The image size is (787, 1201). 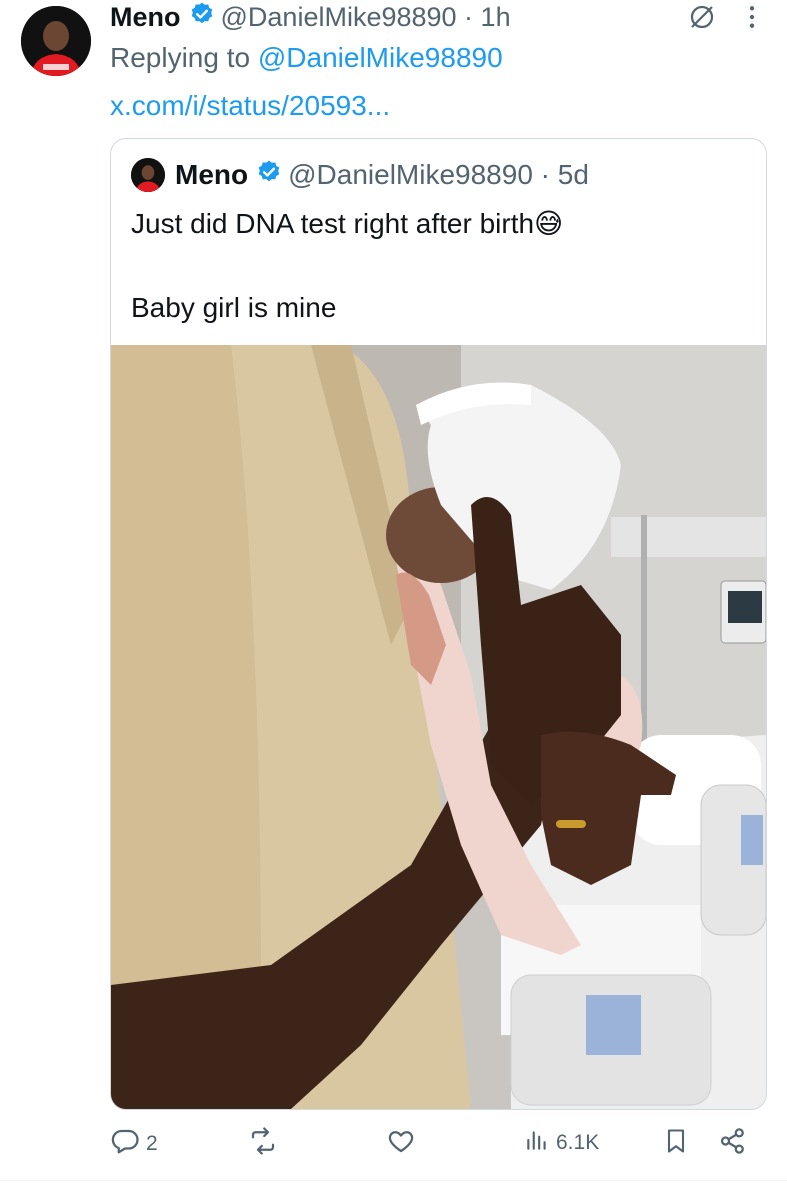 What do you see at coordinates (152, 1143) in the screenshot?
I see `reply-count: 2` at bounding box center [152, 1143].